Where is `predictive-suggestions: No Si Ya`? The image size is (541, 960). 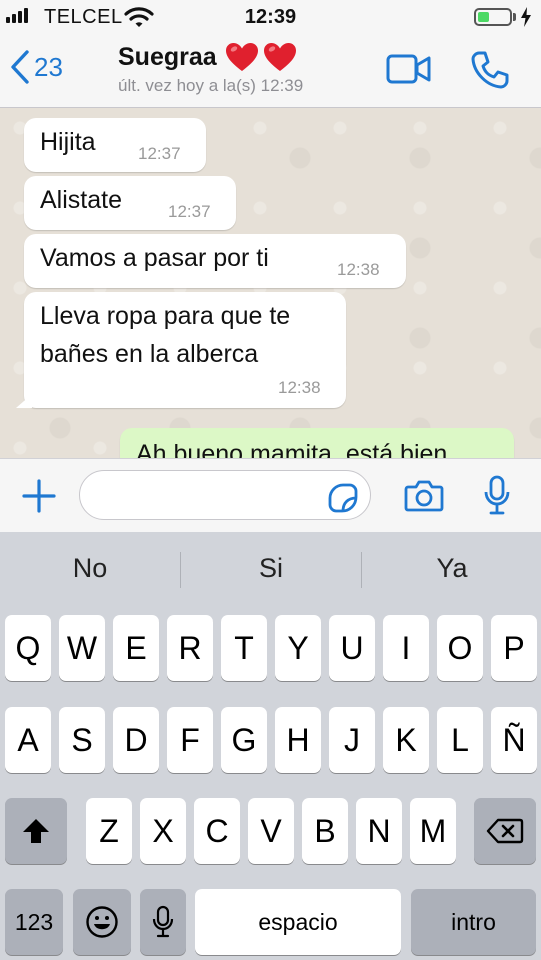 predictive-suggestions: No Si Ya is located at coordinates (270, 568).